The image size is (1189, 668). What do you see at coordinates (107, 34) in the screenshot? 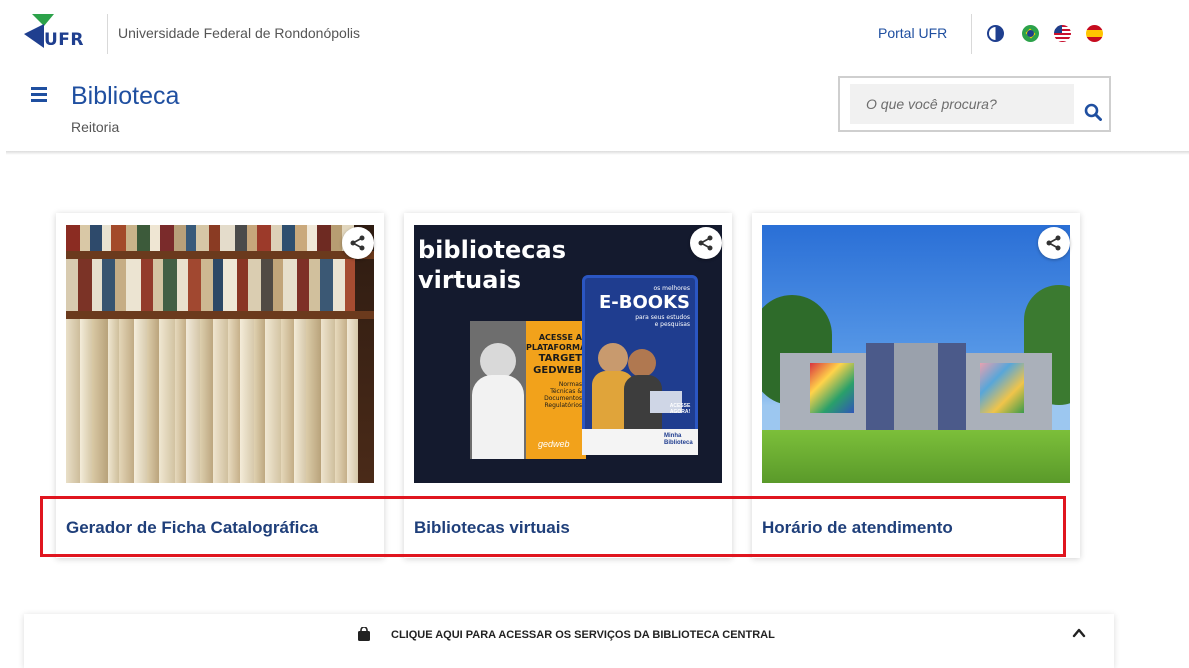
I see `header-divider` at bounding box center [107, 34].